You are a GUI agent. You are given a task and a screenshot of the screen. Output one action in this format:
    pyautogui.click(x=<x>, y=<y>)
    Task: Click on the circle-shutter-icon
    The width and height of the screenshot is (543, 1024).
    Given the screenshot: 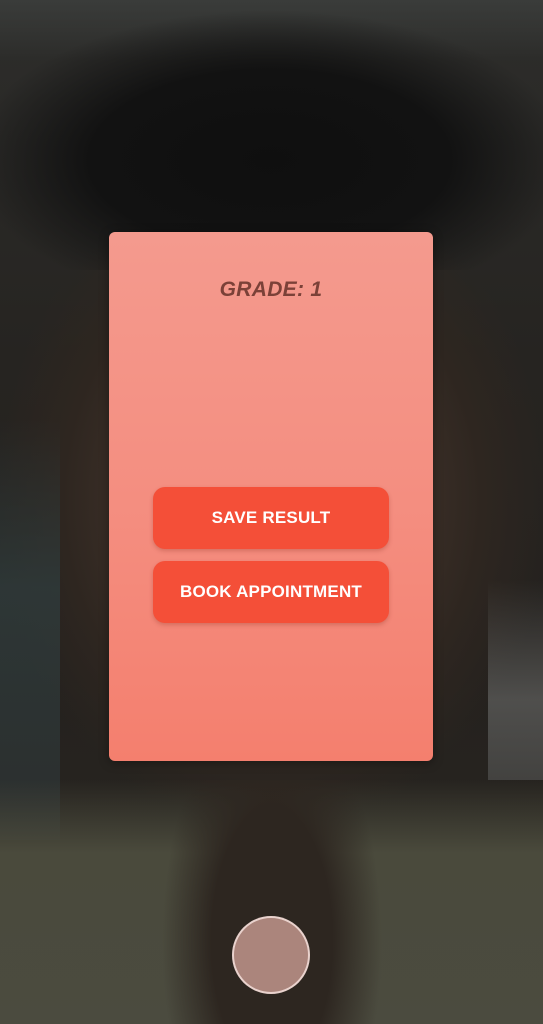 What is the action you would take?
    pyautogui.click(x=271, y=955)
    